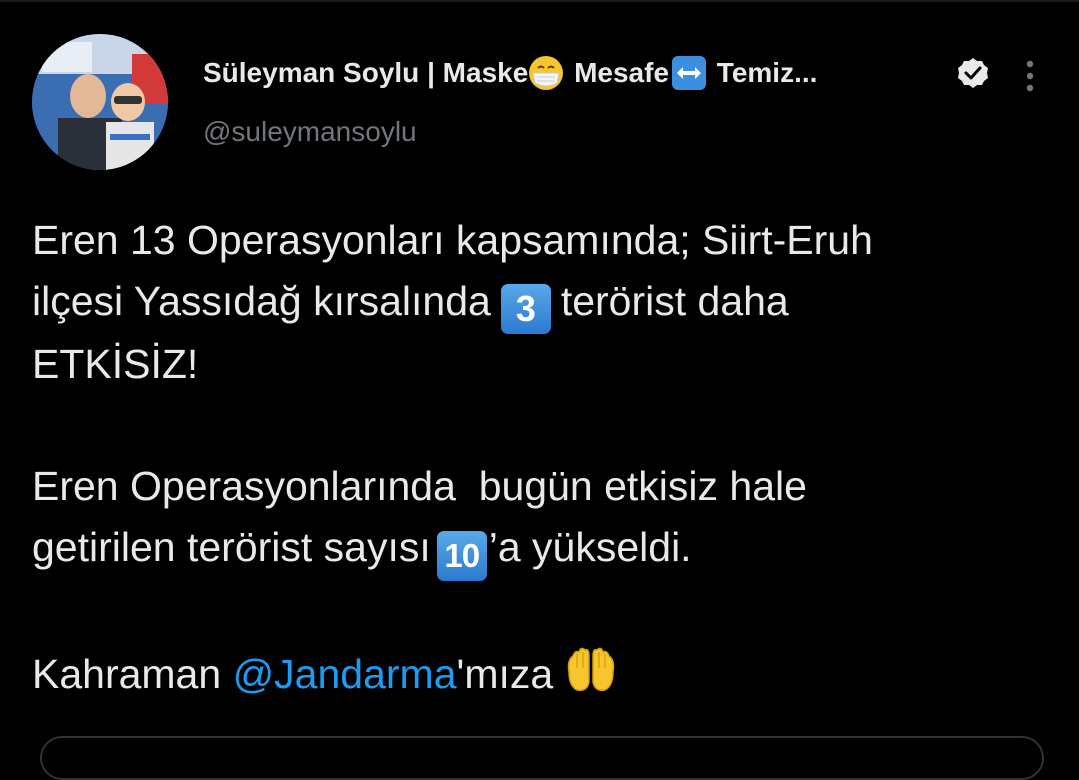 The width and height of the screenshot is (1079, 780). Describe the element at coordinates (366, 72) in the screenshot. I see `author-name-part: Süleyman Soylu | Maske` at that location.